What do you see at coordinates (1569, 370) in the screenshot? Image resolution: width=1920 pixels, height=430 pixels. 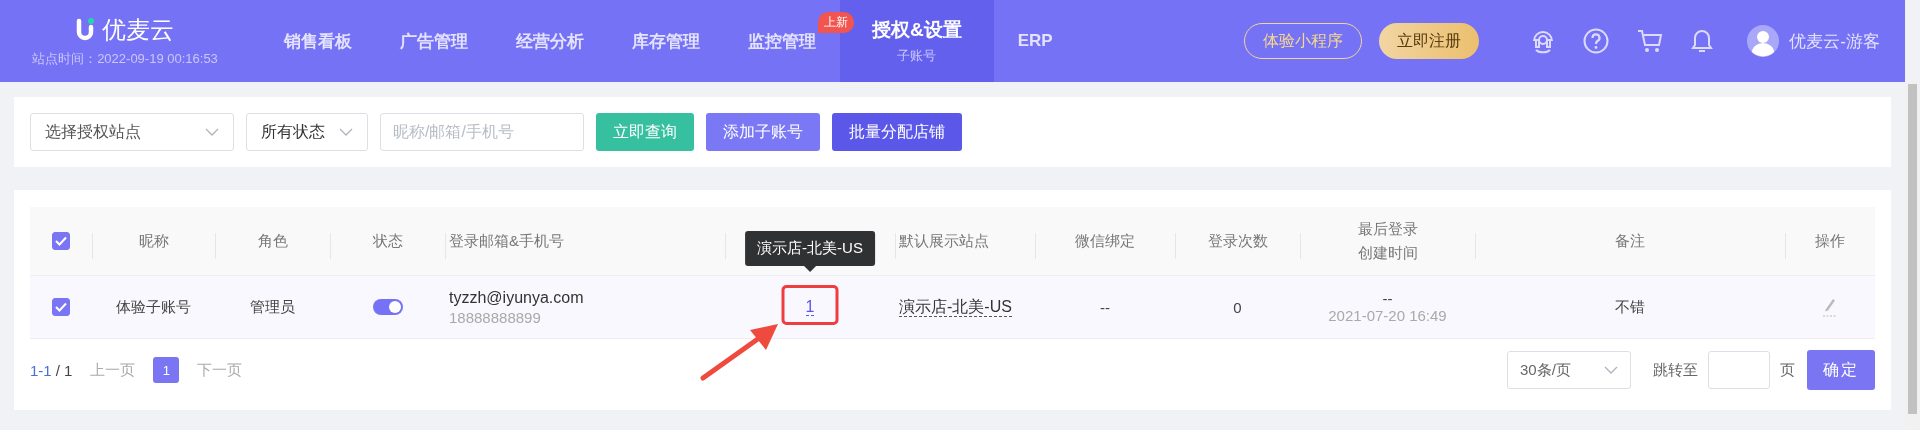 I see `page-size-select: 30条/页` at bounding box center [1569, 370].